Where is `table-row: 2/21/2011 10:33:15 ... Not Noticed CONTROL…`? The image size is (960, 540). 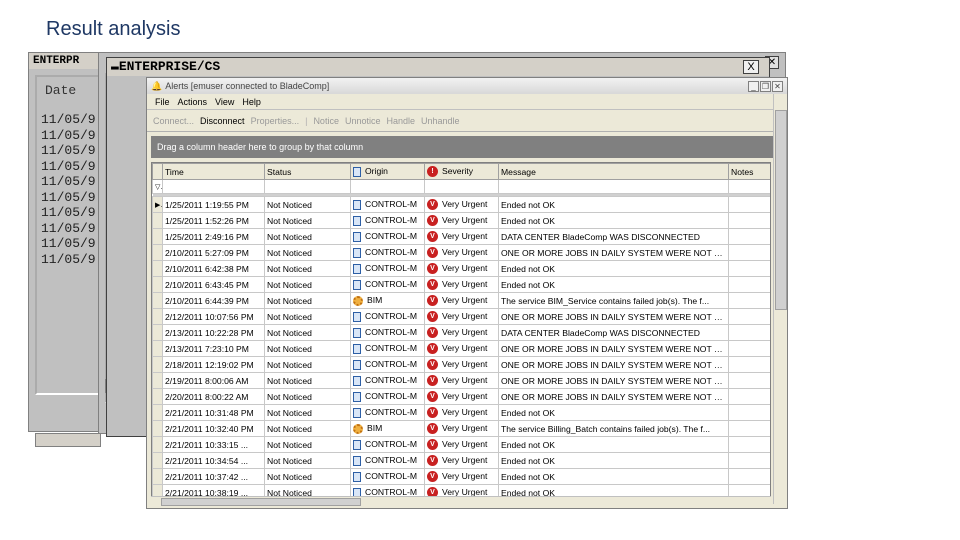 table-row: 2/21/2011 10:33:15 ... Not Noticed CONTROL… is located at coordinates (461, 444).